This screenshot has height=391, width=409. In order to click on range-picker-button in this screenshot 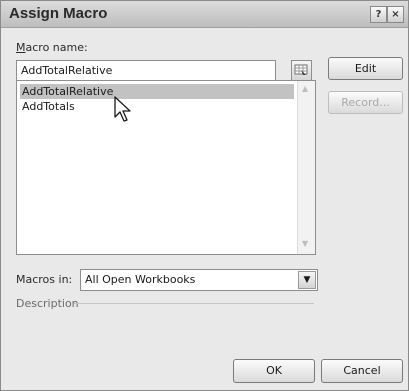, I will do `click(301, 70)`.